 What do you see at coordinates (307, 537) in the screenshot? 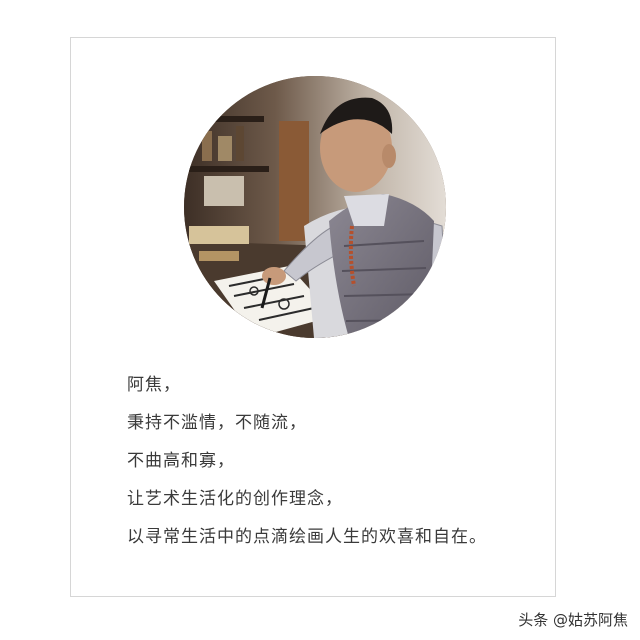
I see `poem-line: 以寻常生活中的点滴绘画人生的欢喜和自在。` at bounding box center [307, 537].